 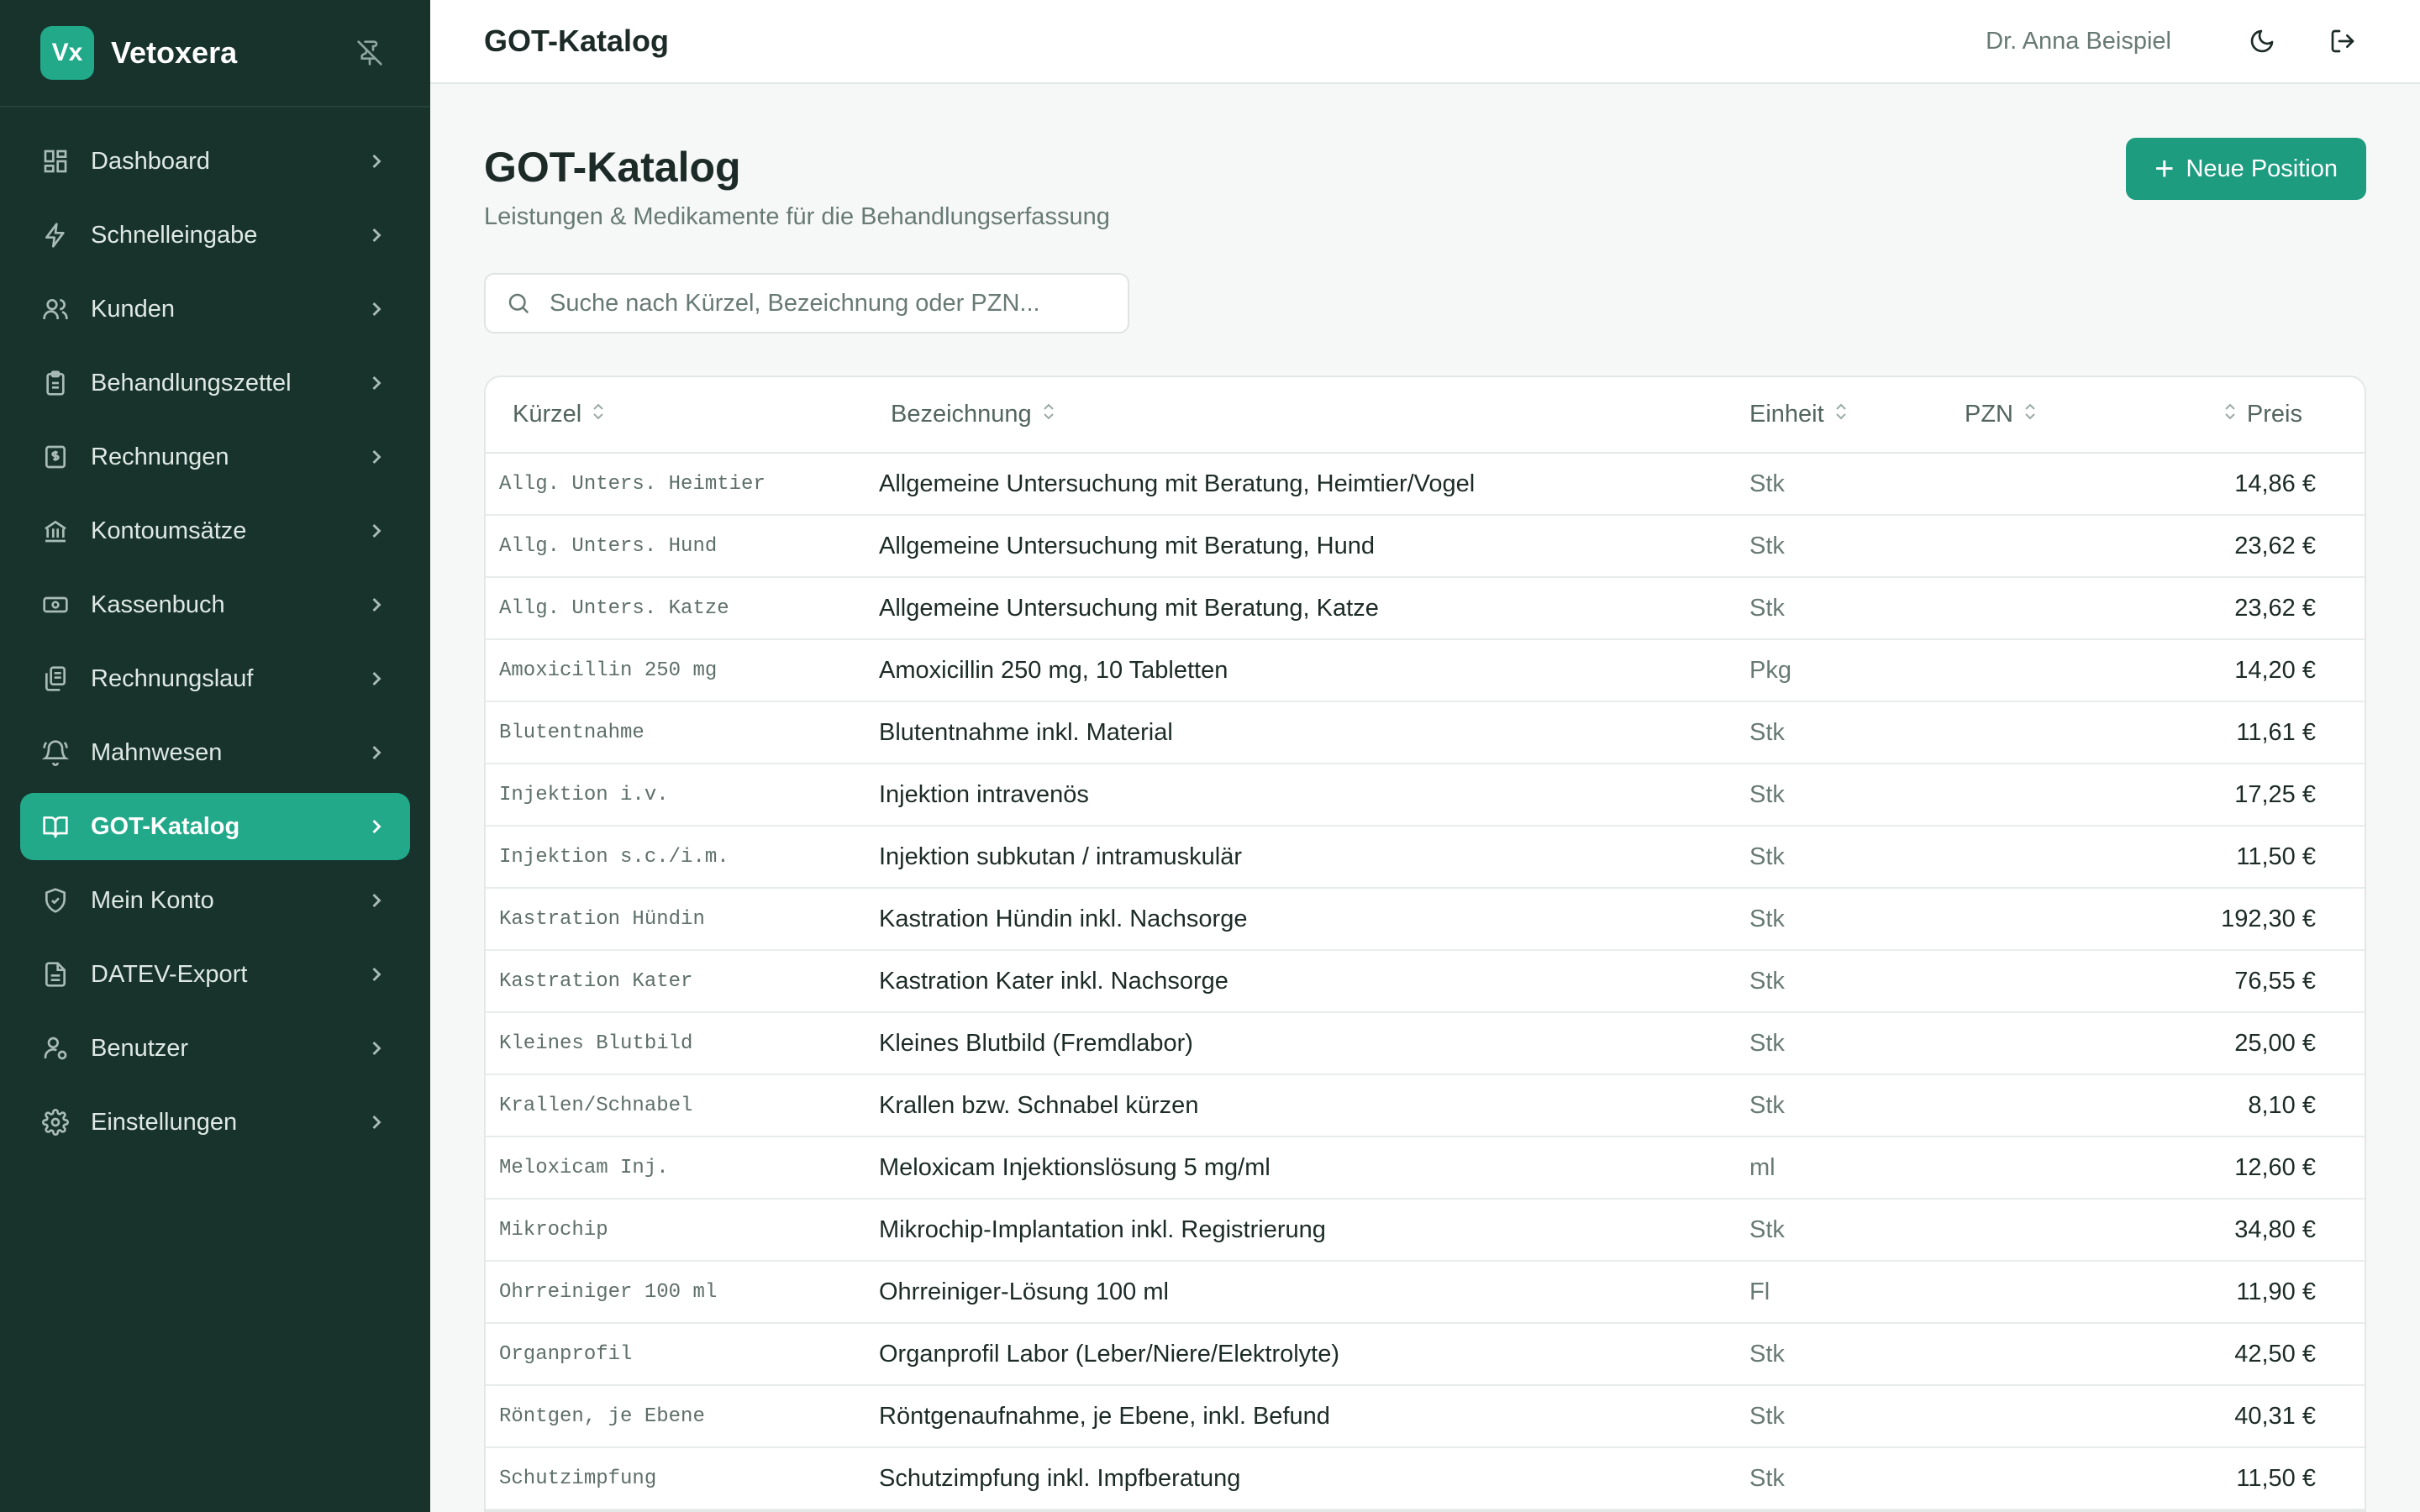 What do you see at coordinates (2270, 732) in the screenshot?
I see `cell-price: 11,61 €` at bounding box center [2270, 732].